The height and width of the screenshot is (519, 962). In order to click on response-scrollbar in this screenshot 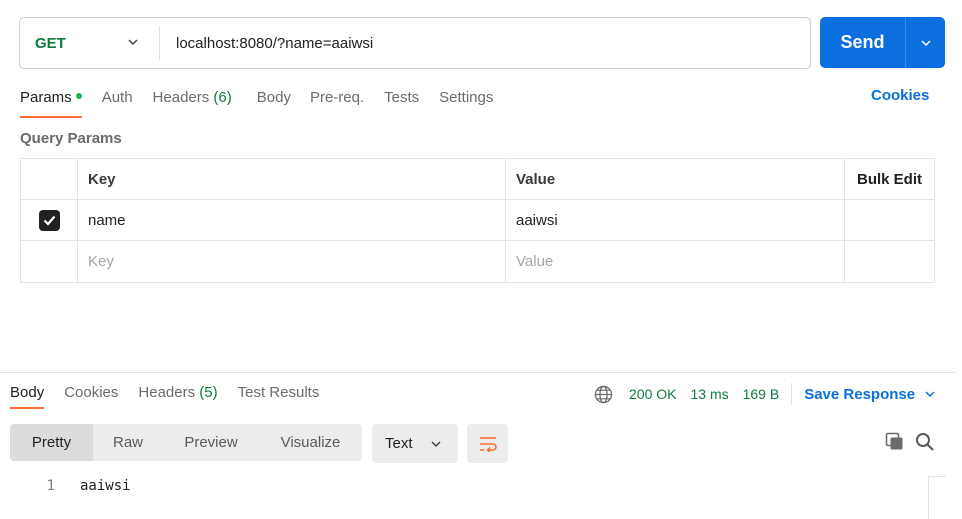, I will do `click(937, 497)`.